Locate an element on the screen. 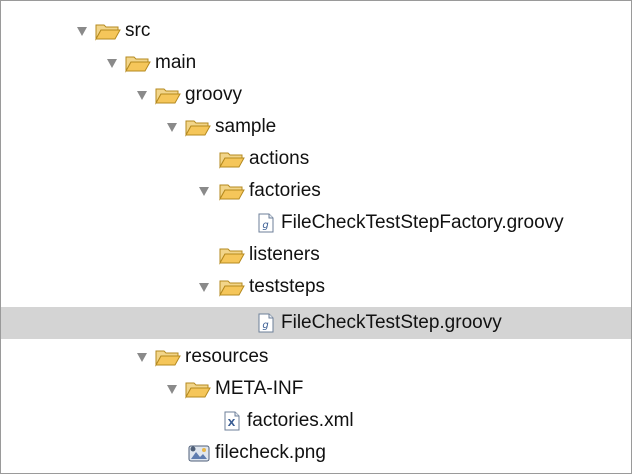 The width and height of the screenshot is (632, 474). tree-item-label: FileCheckTestStep.groovy is located at coordinates (391, 322).